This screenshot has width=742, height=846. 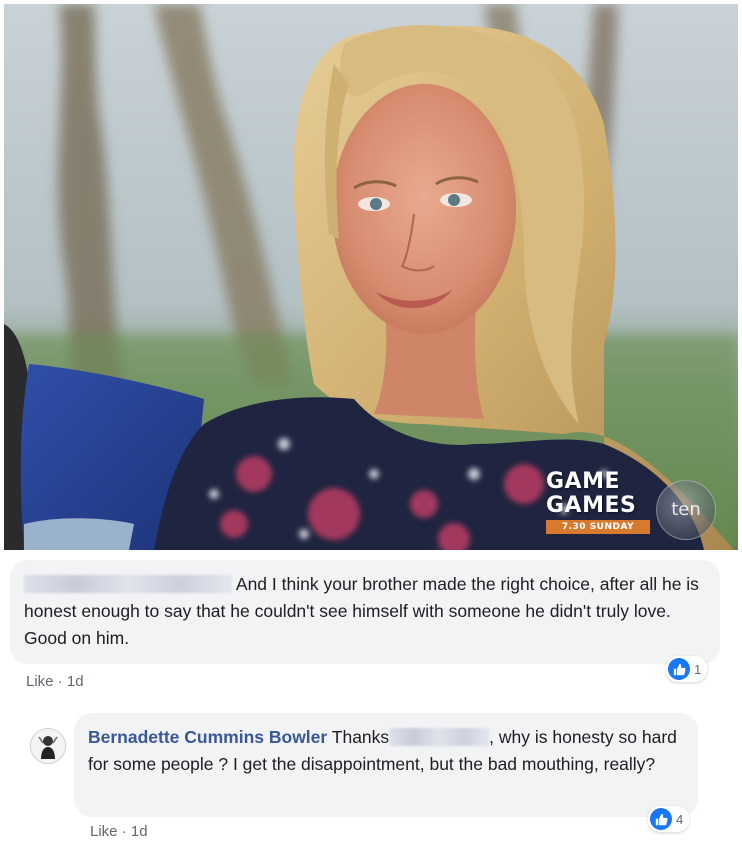 I want to click on profile-picture-icon, so click(x=48, y=746).